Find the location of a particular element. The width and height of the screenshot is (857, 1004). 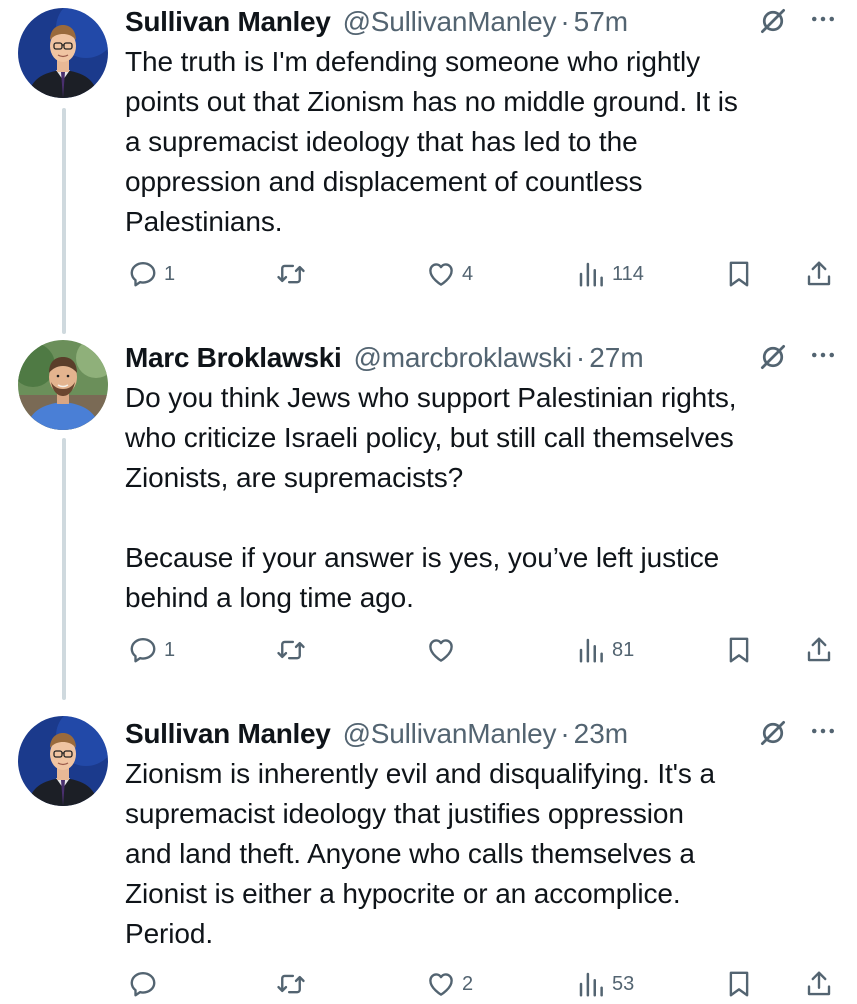

action-bar: 1 81 is located at coordinates (428, 650).